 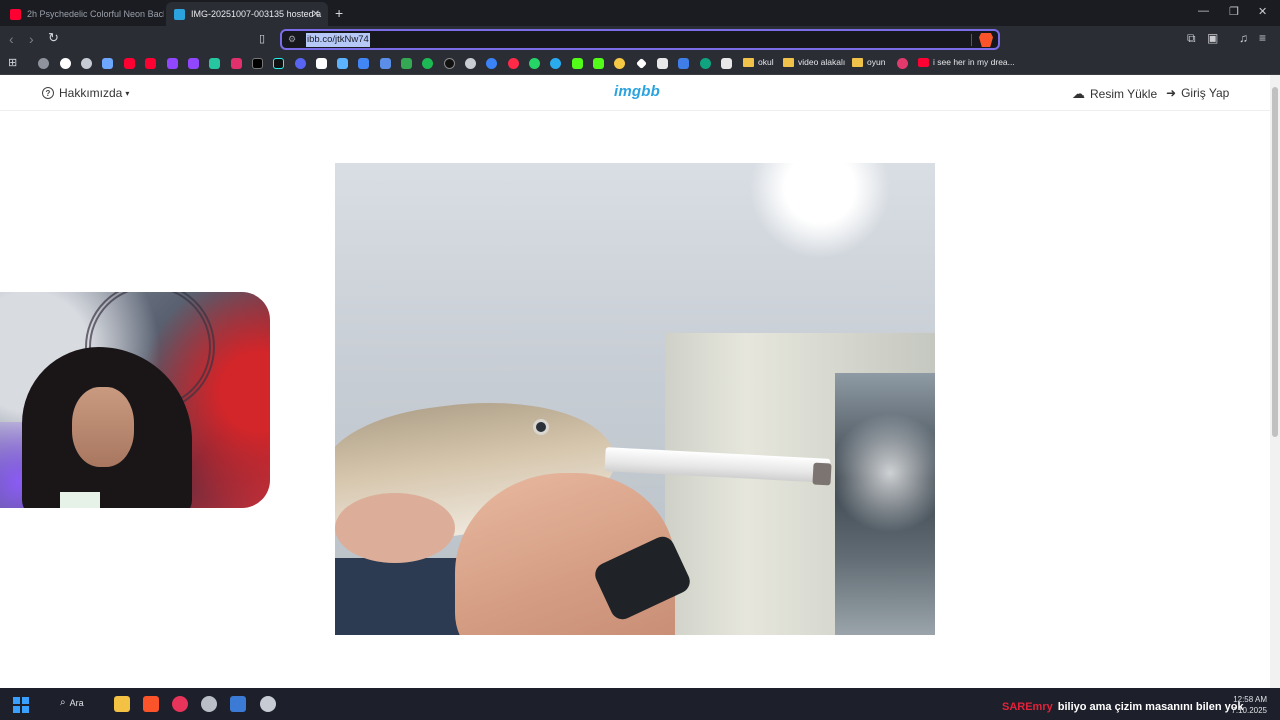 What do you see at coordinates (300, 63) in the screenshot?
I see `discord-icon` at bounding box center [300, 63].